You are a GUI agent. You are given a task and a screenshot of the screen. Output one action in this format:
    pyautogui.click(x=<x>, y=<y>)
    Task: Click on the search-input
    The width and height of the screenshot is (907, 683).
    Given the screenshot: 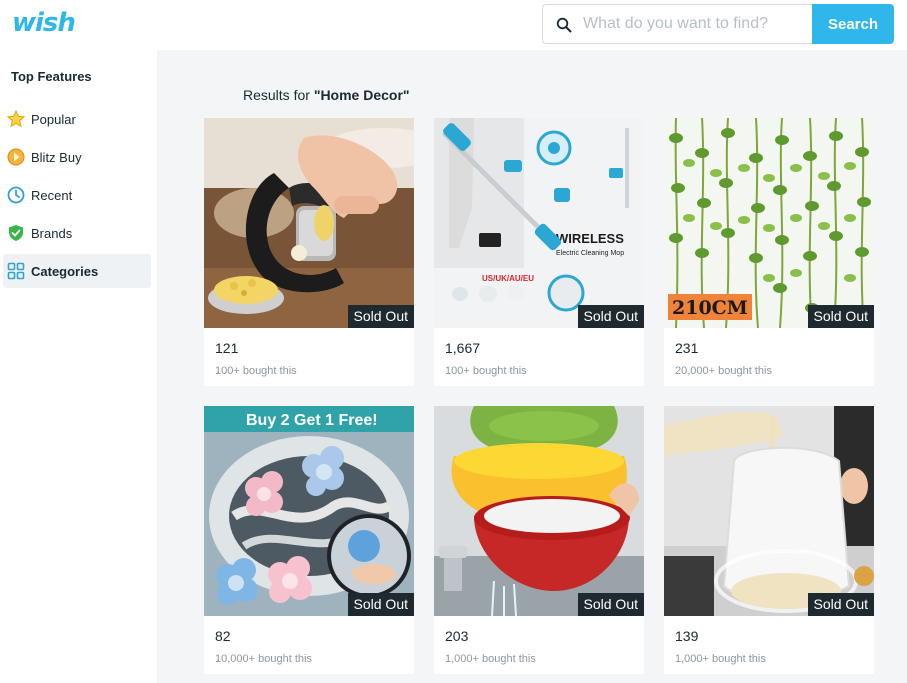 What is the action you would take?
    pyautogui.click(x=696, y=24)
    